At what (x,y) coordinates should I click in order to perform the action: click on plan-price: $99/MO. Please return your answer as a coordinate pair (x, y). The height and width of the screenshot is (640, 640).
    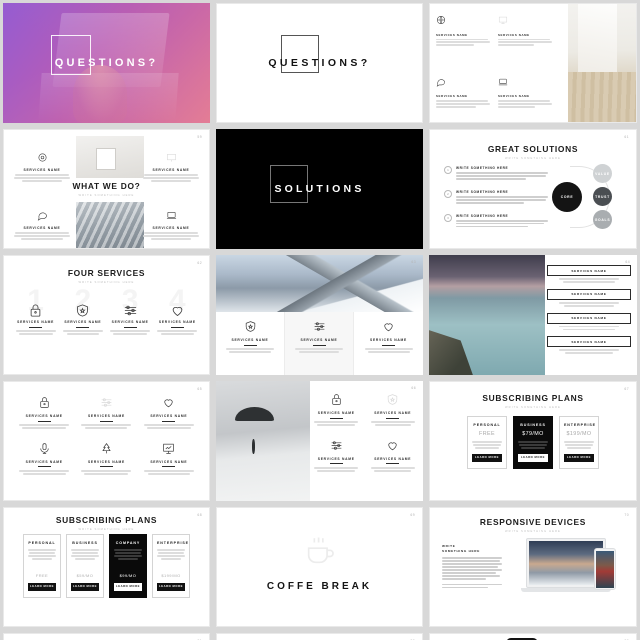
    Looking at the image, I should click on (128, 575).